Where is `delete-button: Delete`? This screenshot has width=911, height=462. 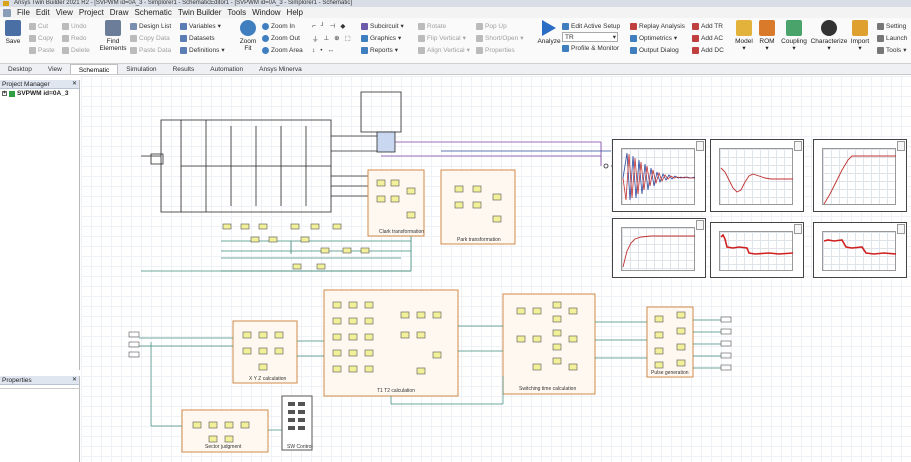
delete-button: Delete is located at coordinates (76, 50).